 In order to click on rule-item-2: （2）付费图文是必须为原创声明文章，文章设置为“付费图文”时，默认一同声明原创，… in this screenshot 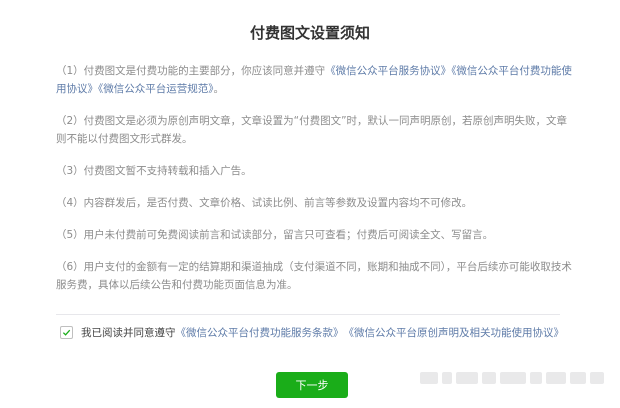, I will do `click(312, 130)`.